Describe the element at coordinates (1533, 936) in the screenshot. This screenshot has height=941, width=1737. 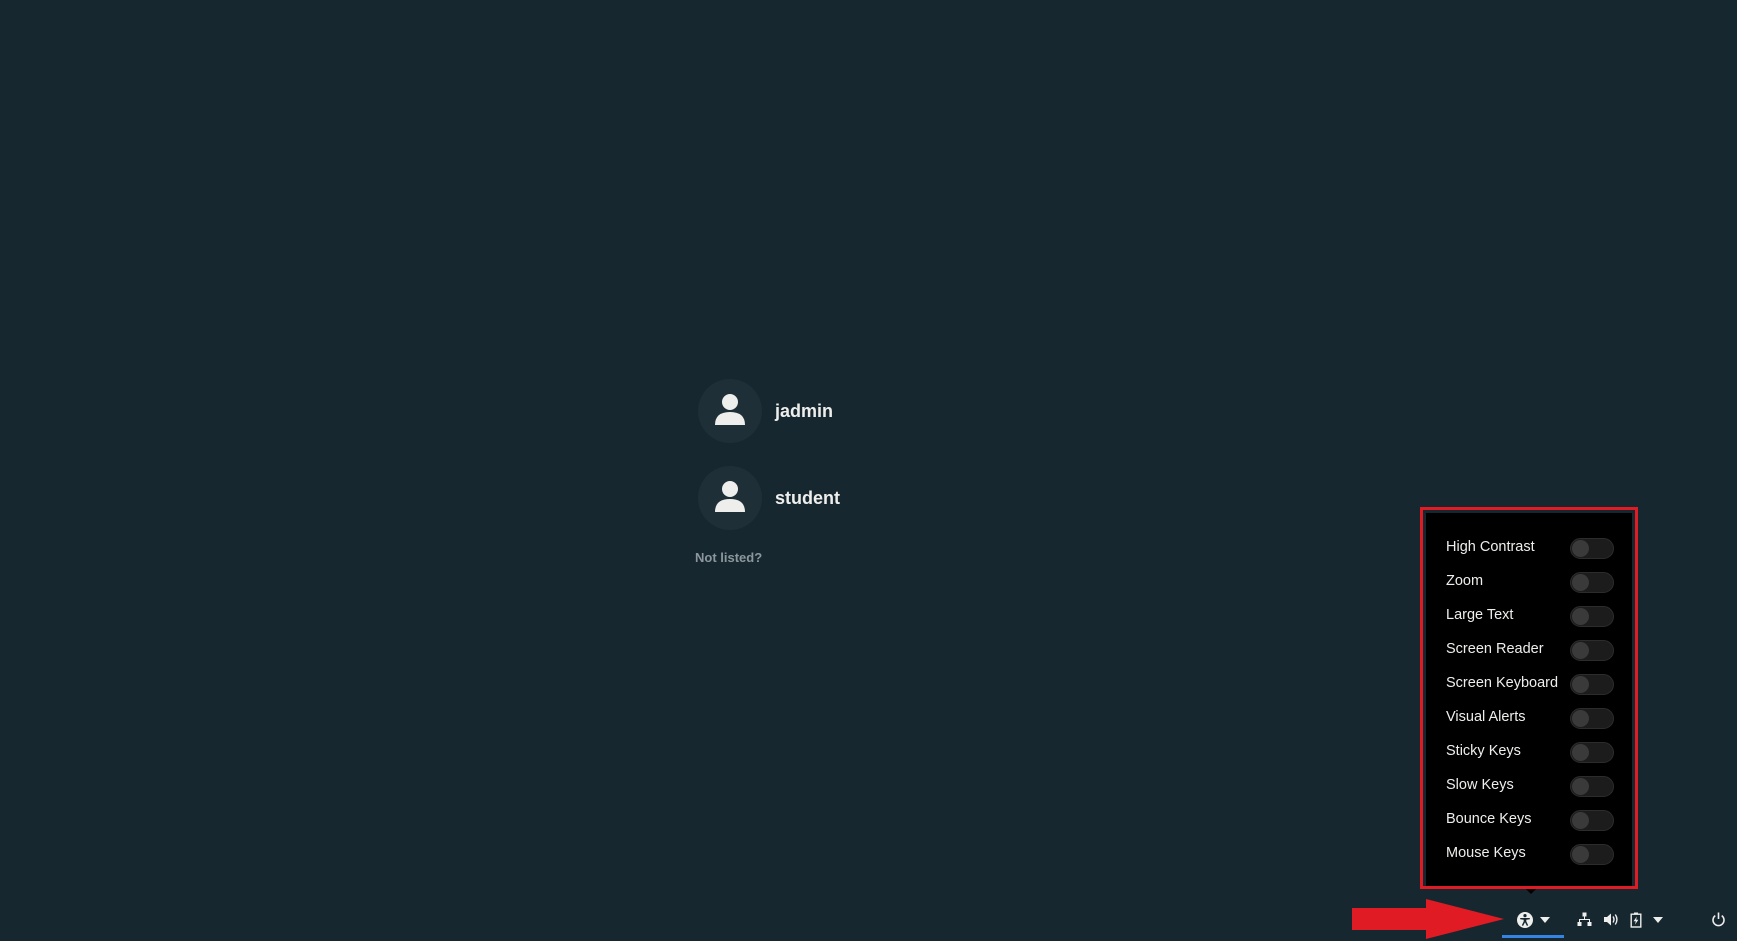
I see `active-indicator` at that location.